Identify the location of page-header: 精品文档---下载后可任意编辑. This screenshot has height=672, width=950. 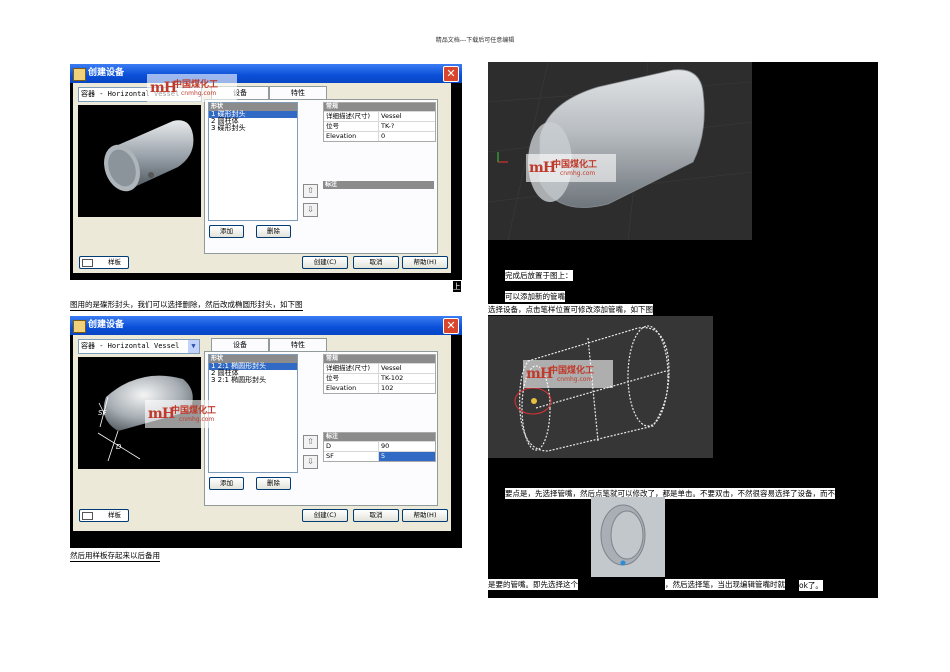
(475, 40).